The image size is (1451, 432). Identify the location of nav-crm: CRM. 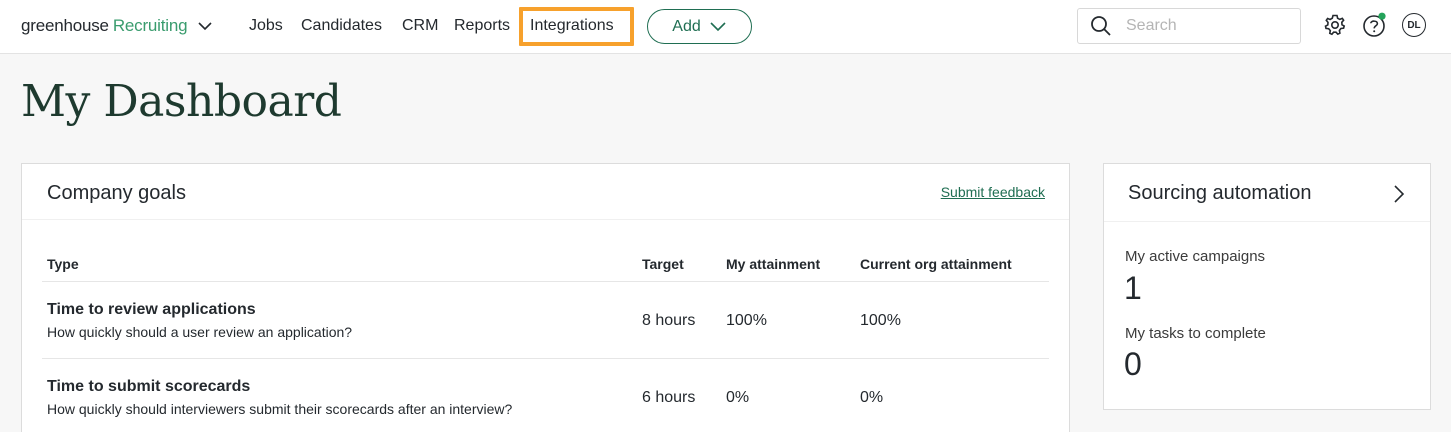
(420, 26).